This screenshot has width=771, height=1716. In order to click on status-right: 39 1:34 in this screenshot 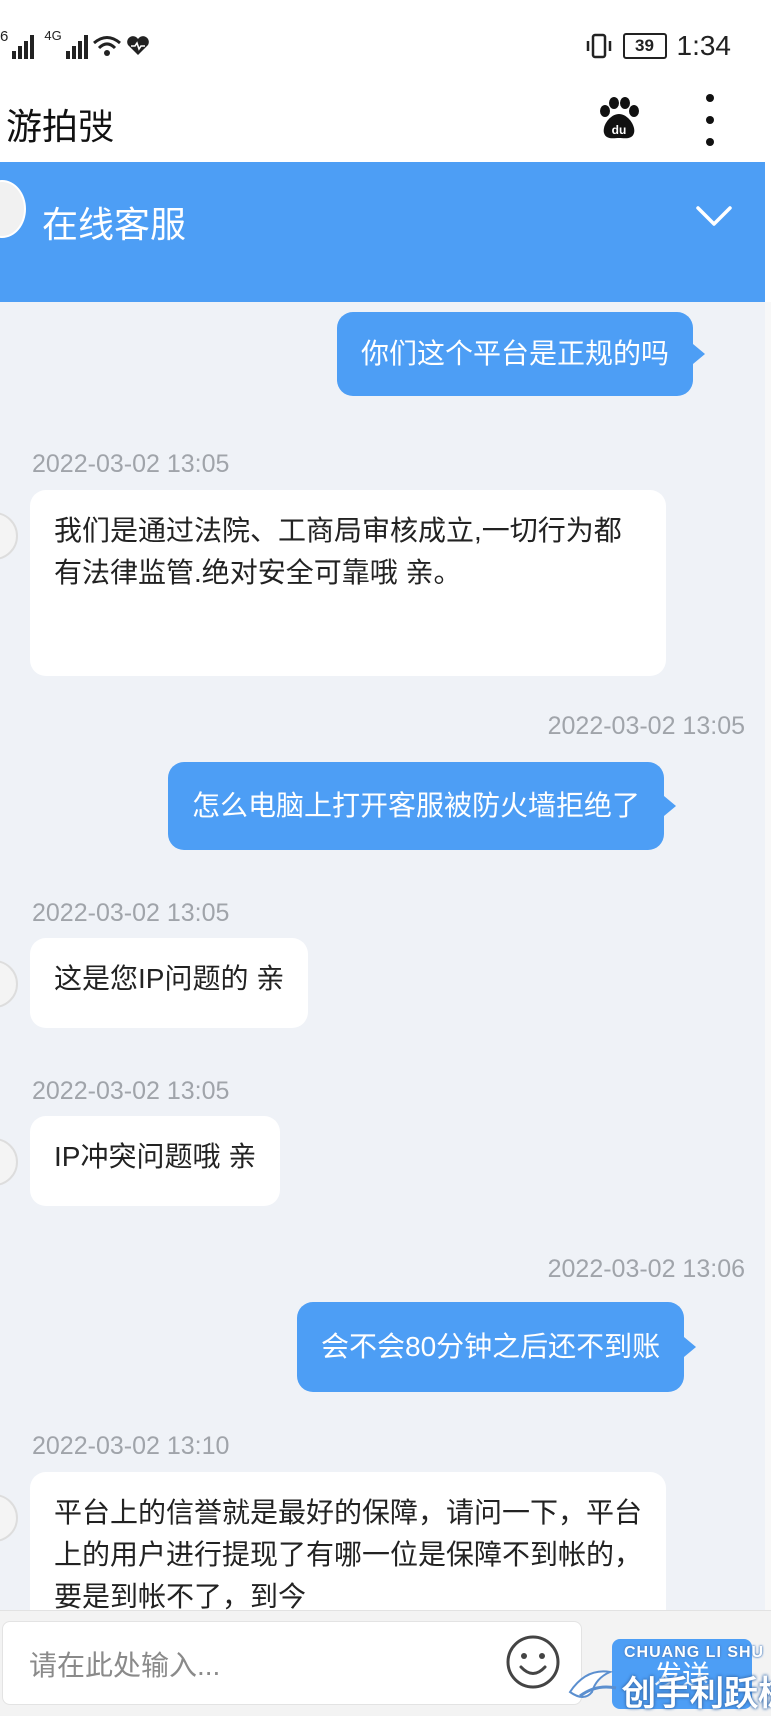, I will do `click(658, 46)`.